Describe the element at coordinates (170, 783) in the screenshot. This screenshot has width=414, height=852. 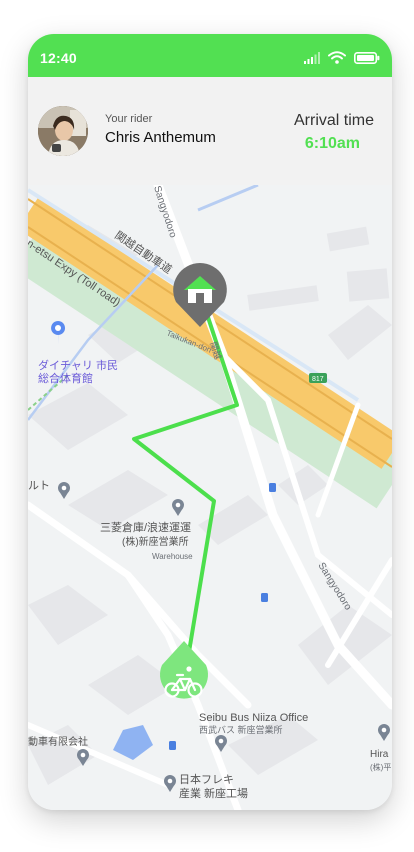
I see `place-marker-nihon` at that location.